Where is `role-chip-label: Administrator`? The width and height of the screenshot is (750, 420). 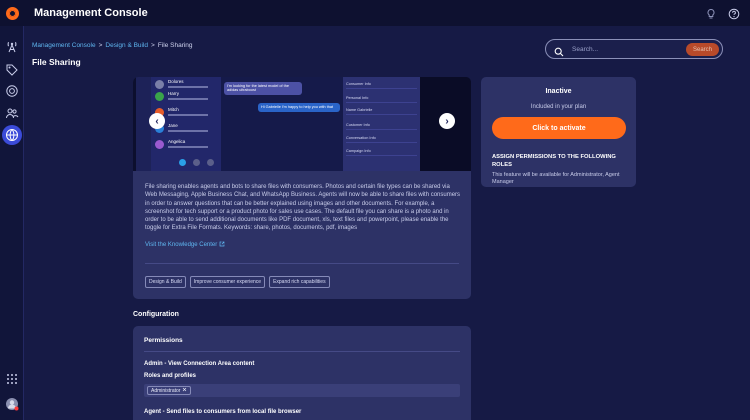
role-chip-label: Administrator is located at coordinates (166, 390).